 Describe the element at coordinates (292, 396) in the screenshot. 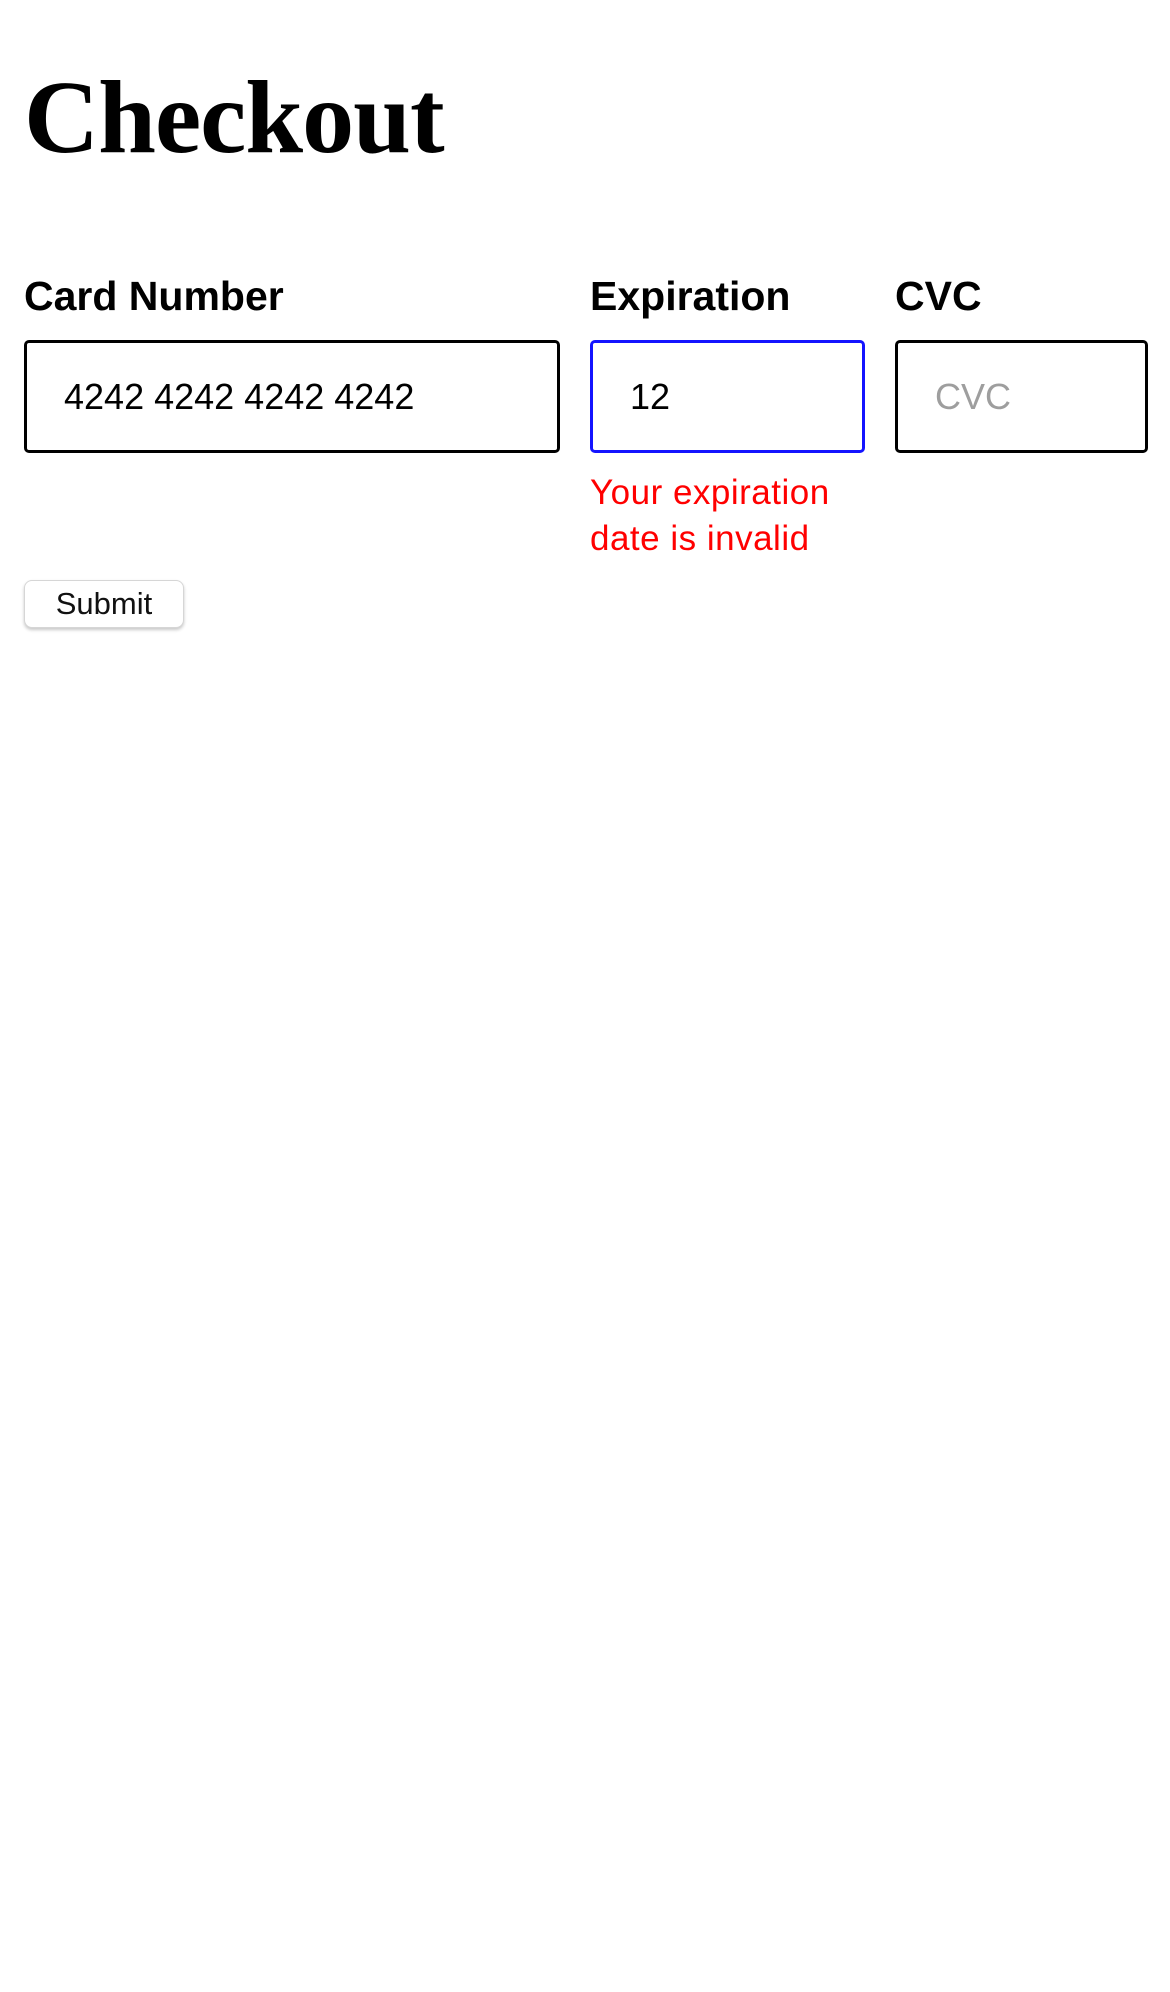

I see `card-number-input` at that location.